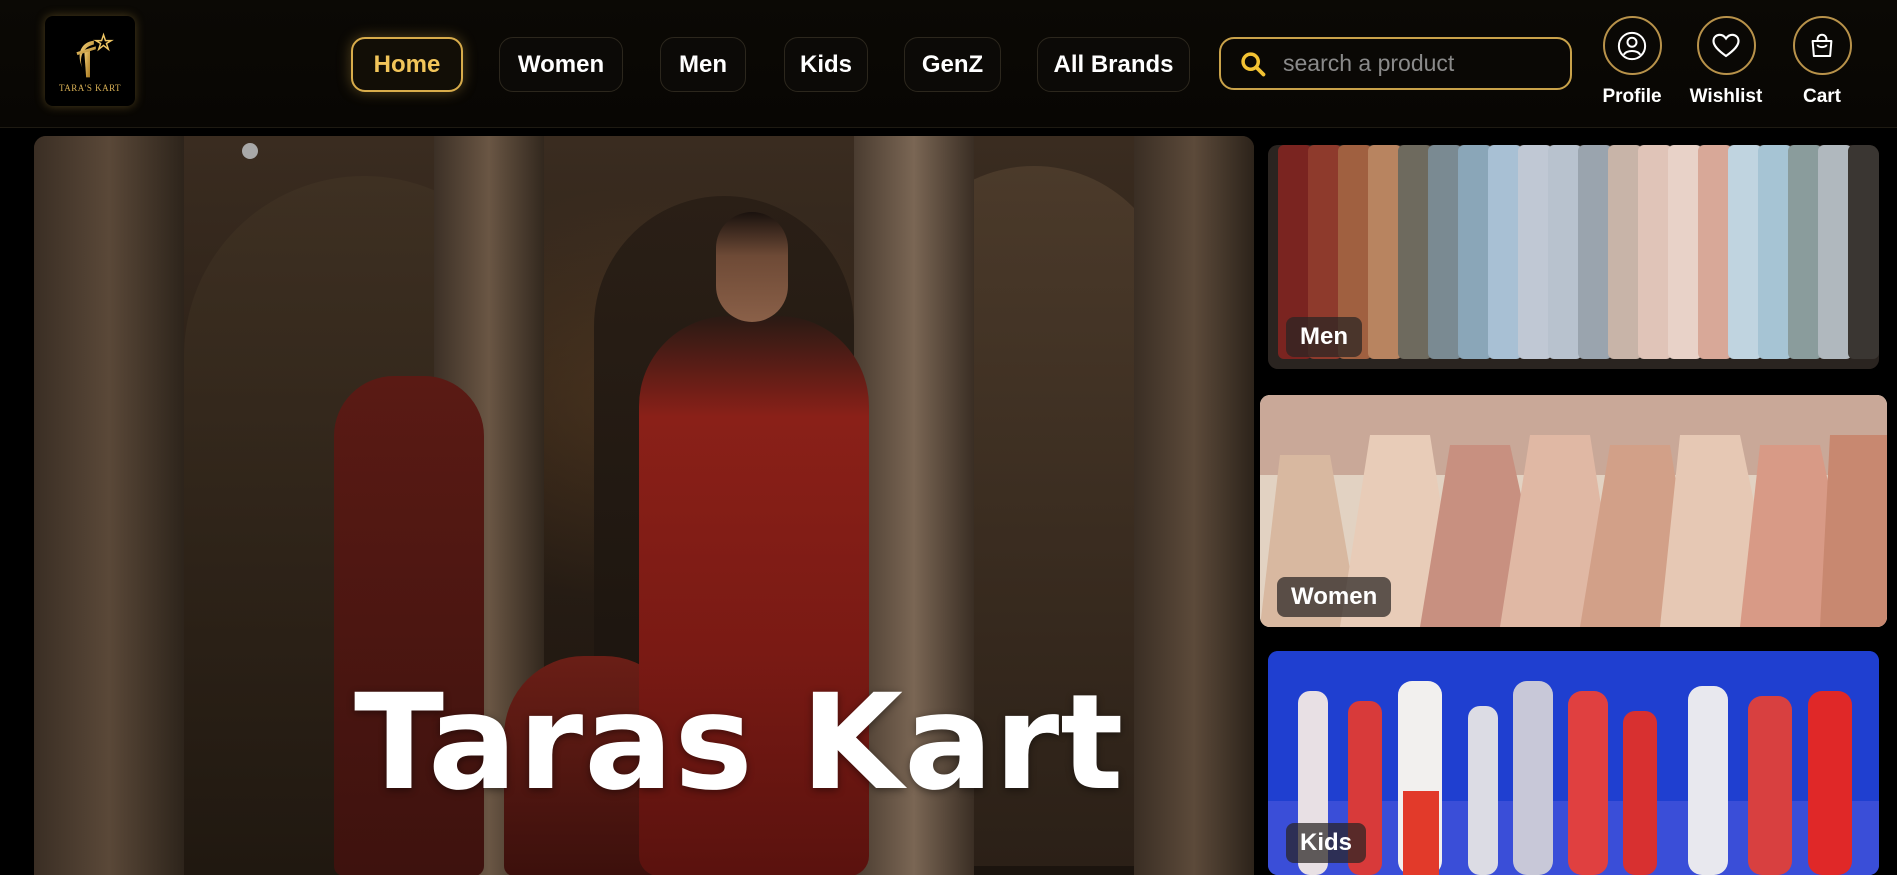 This screenshot has width=1897, height=875. Describe the element at coordinates (250, 151) in the screenshot. I see `carousel-indicator` at that location.